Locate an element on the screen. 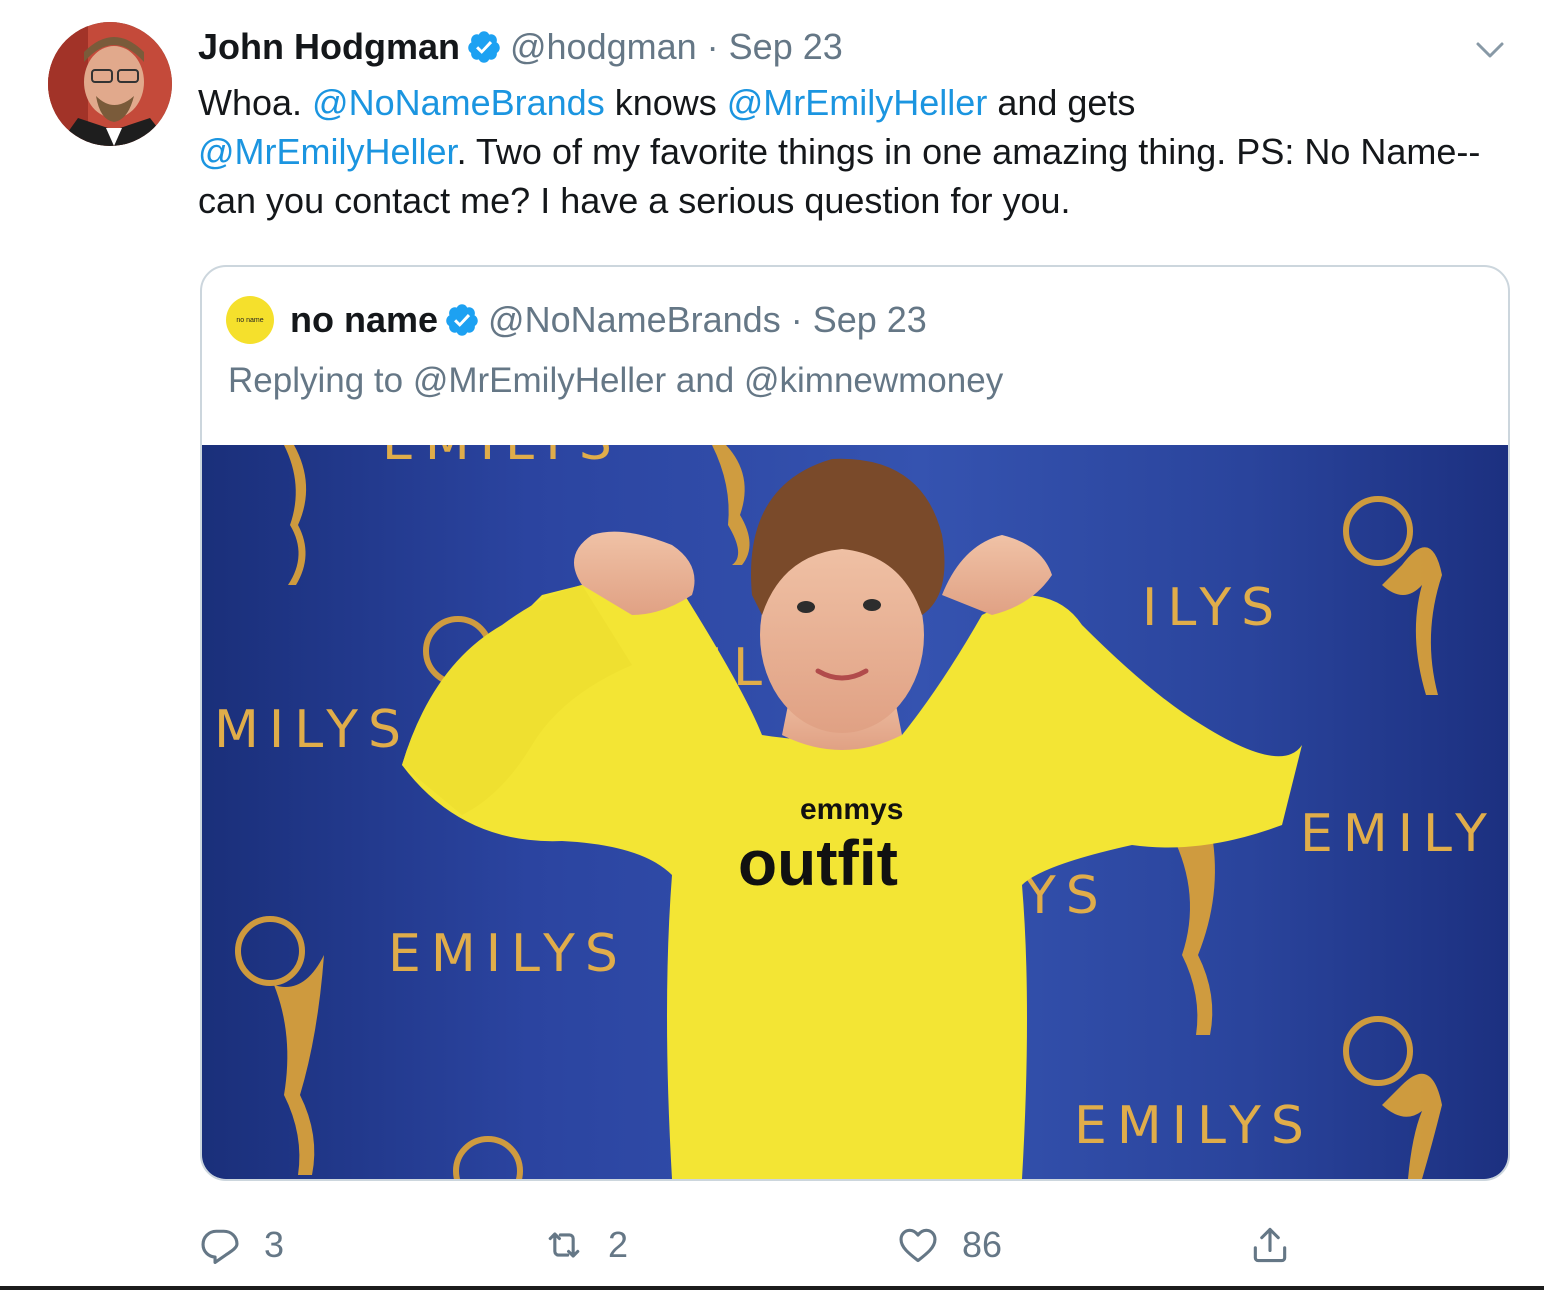  like-count: 86 is located at coordinates (982, 1244).